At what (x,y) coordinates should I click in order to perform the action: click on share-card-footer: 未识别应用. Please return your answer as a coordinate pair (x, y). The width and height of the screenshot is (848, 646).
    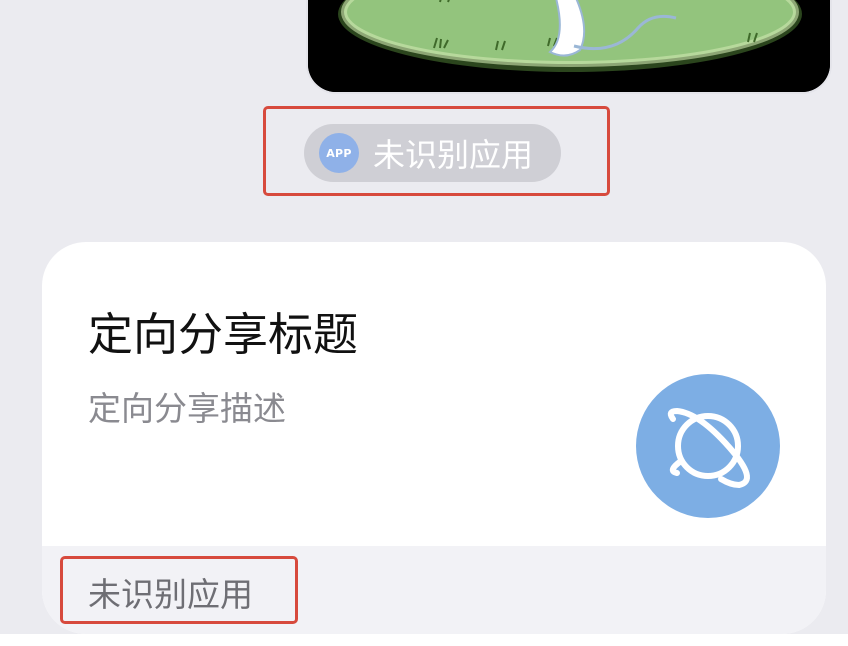
    Looking at the image, I should click on (434, 590).